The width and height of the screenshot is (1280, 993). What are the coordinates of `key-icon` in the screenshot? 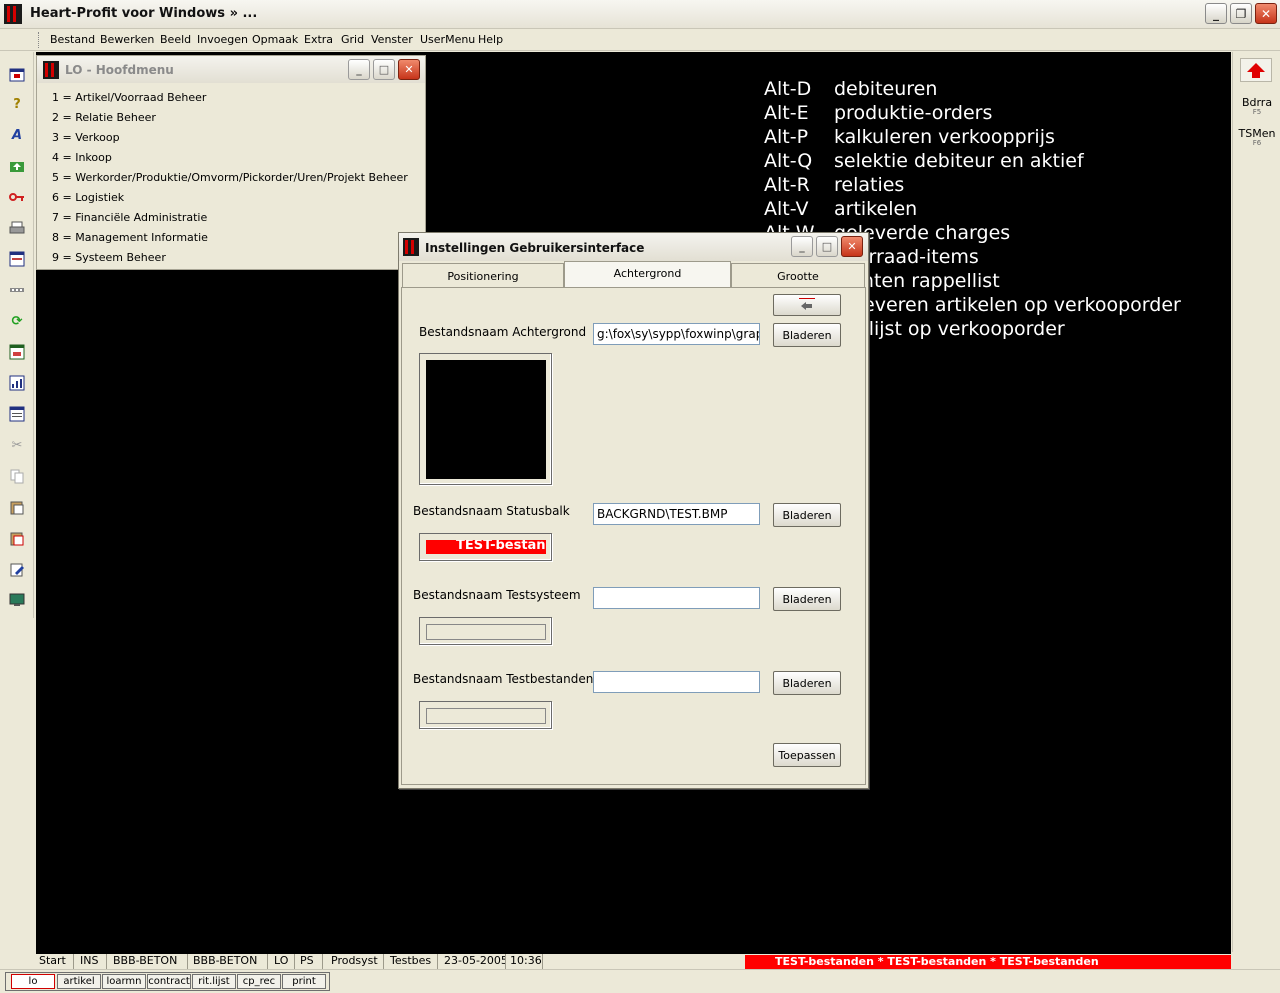 It's located at (17, 197).